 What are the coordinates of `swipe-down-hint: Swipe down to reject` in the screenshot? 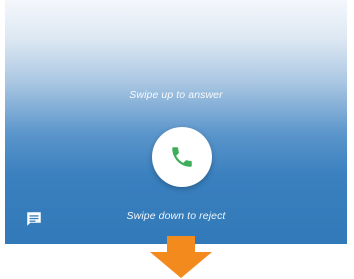 It's located at (176, 216).